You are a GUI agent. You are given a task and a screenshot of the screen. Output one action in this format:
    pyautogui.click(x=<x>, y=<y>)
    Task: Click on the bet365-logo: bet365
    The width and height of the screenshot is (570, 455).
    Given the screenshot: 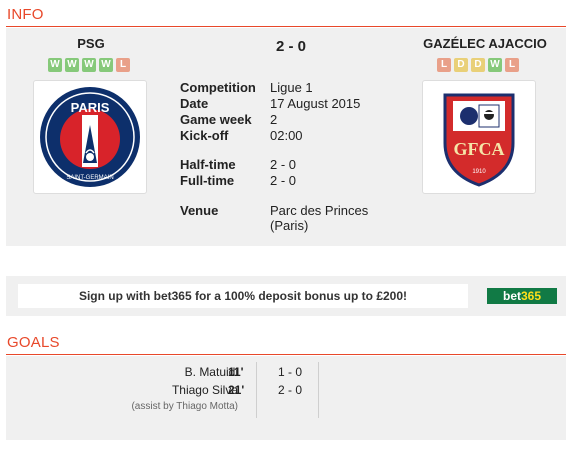 What is the action you would take?
    pyautogui.click(x=522, y=296)
    